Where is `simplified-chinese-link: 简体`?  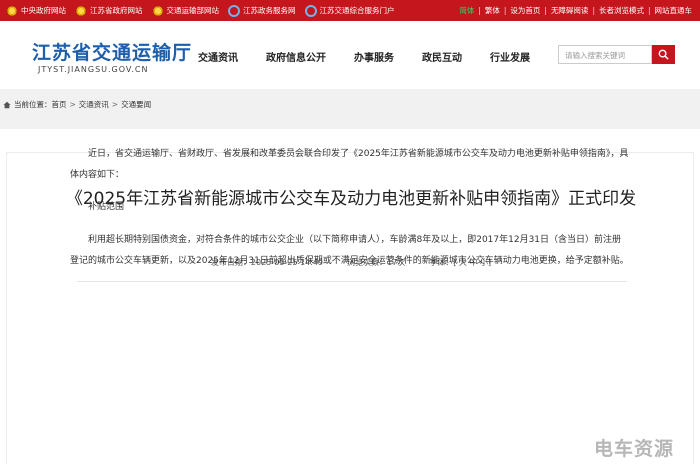
simplified-chinese-link: 简体 is located at coordinates (466, 10).